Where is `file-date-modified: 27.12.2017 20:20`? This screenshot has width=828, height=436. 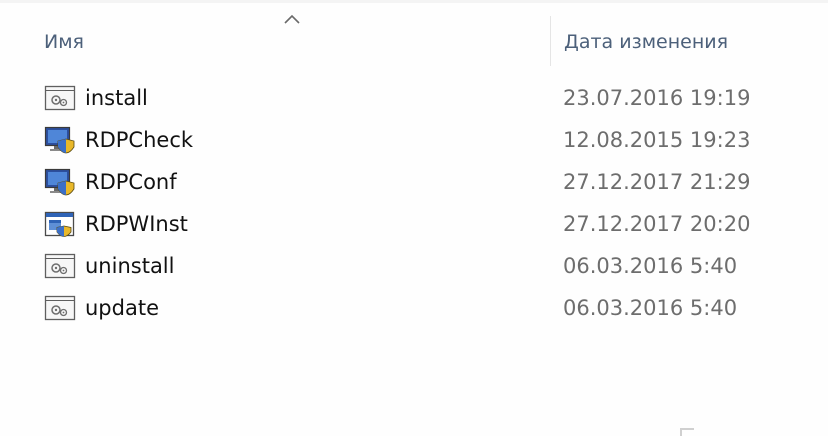 file-date-modified: 27.12.2017 20:20 is located at coordinates (657, 224).